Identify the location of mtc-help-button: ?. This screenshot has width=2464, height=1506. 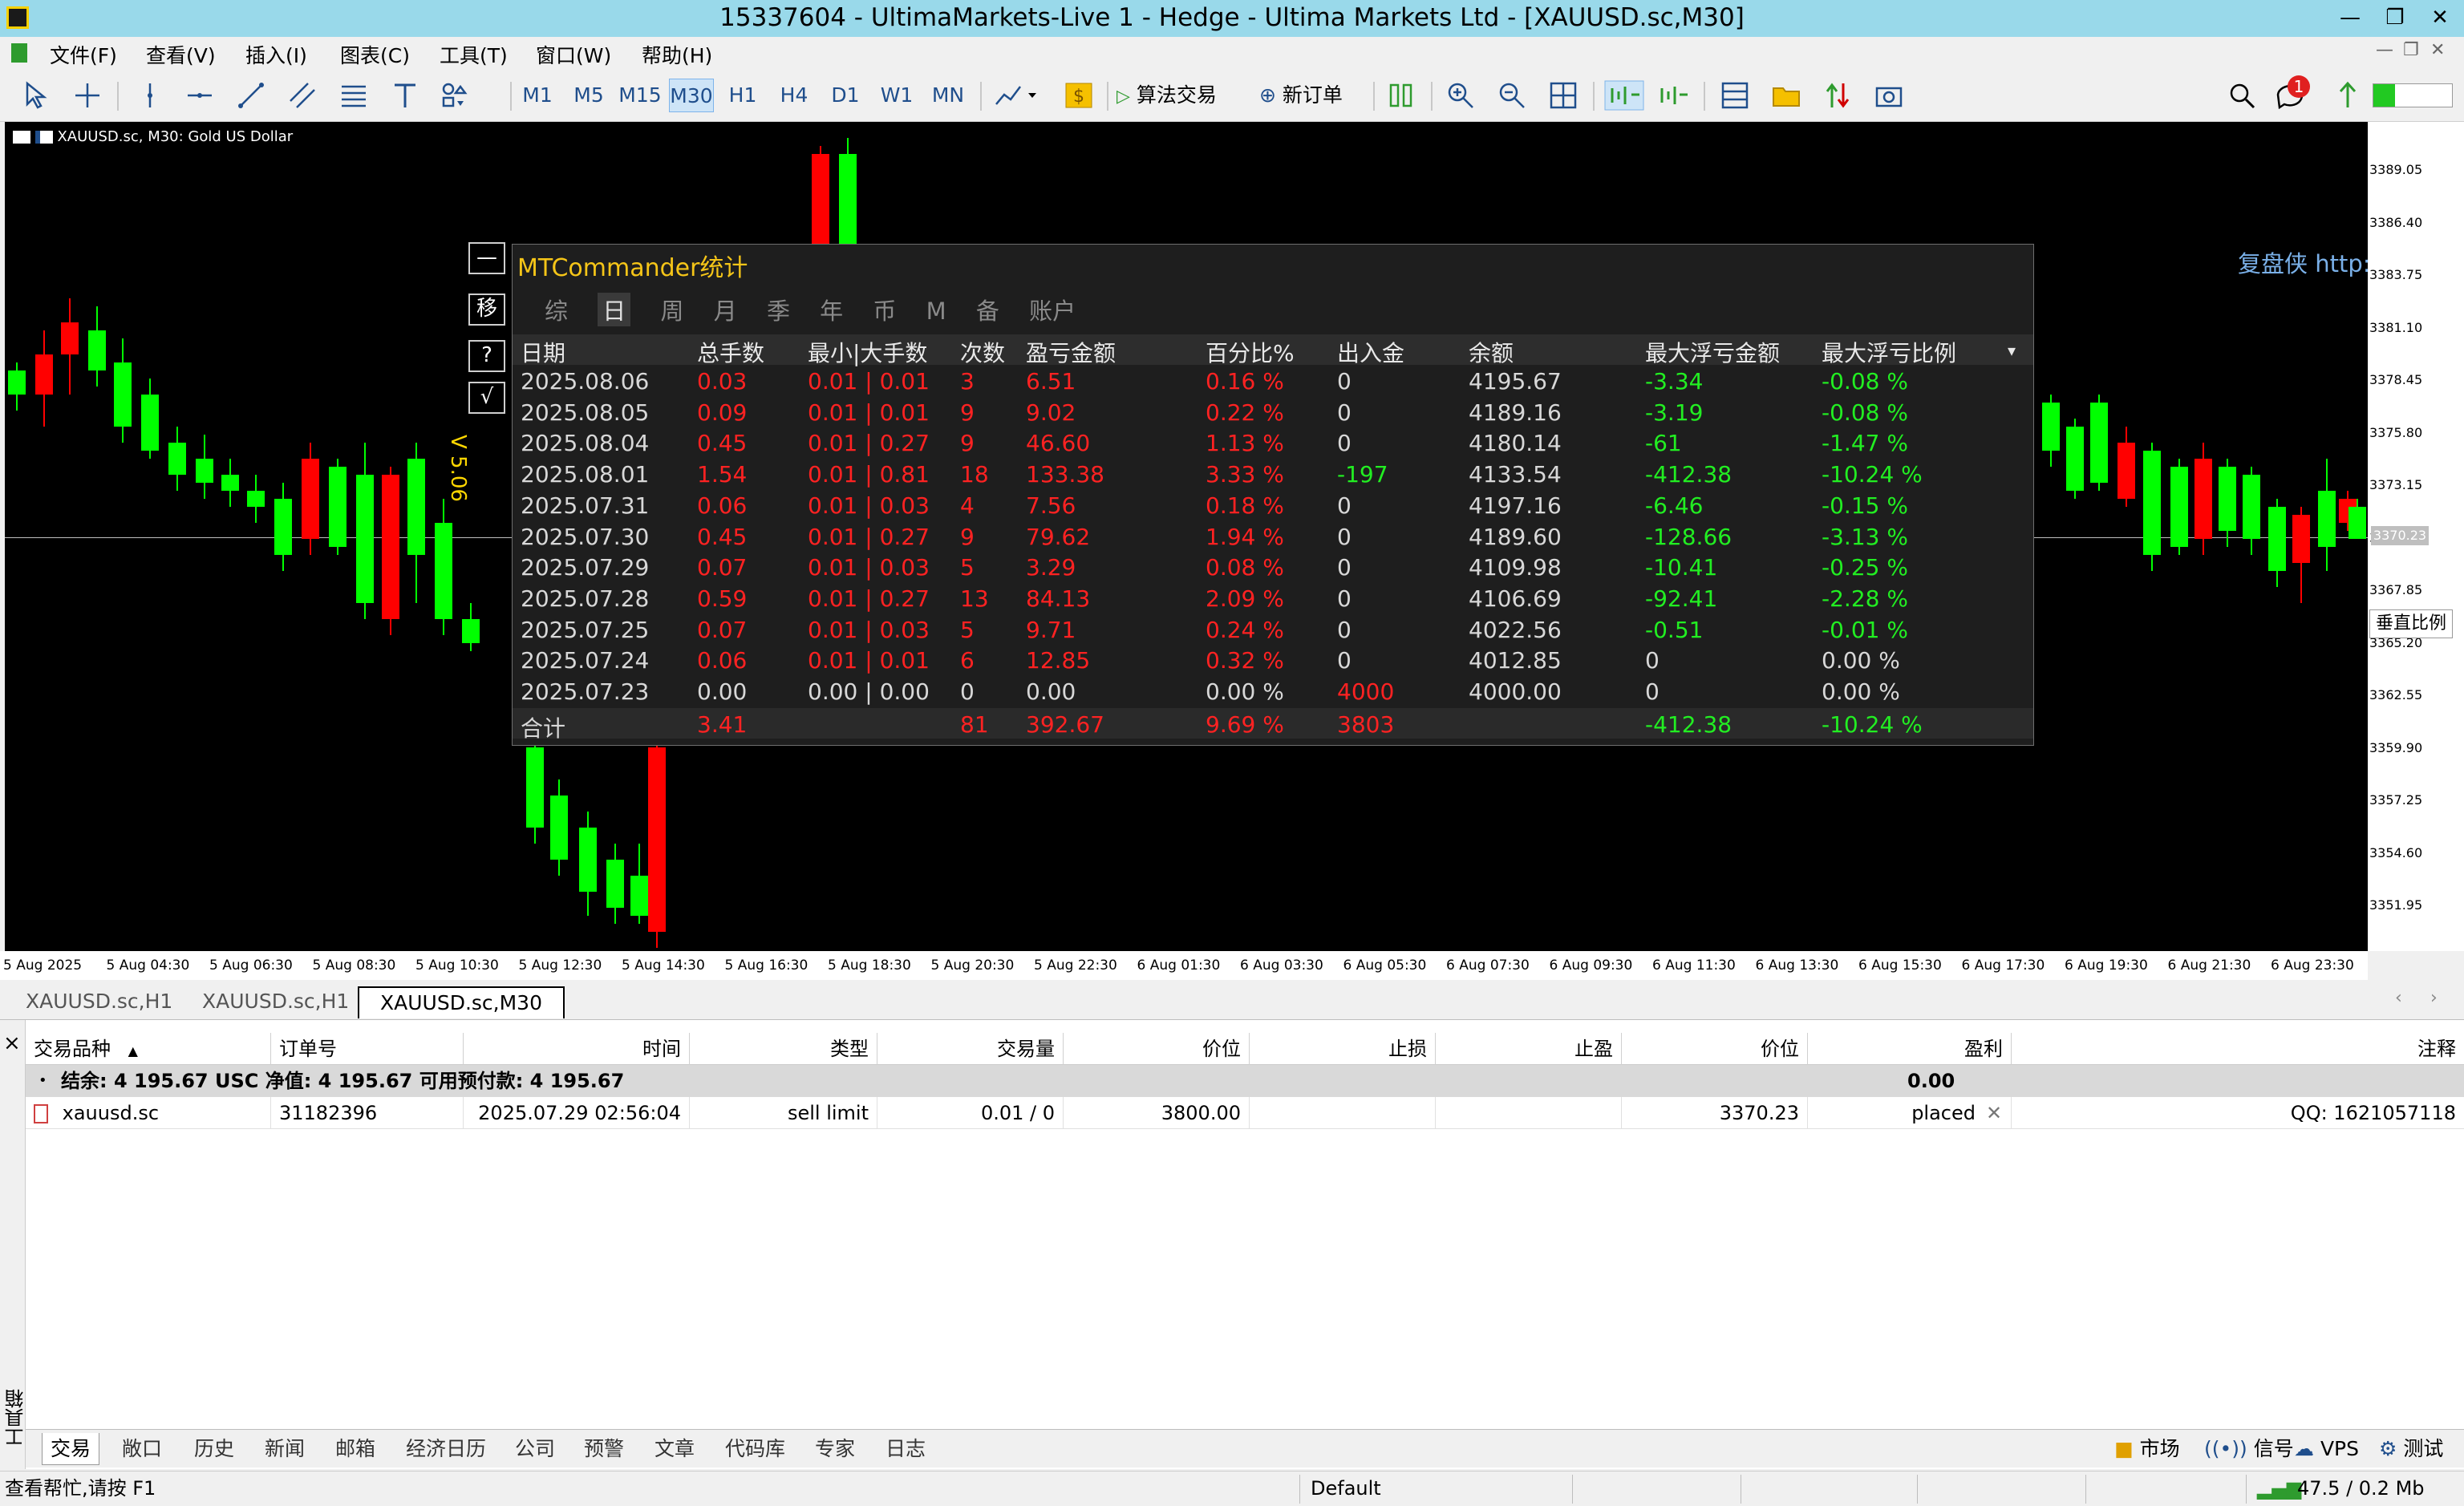
(486, 356).